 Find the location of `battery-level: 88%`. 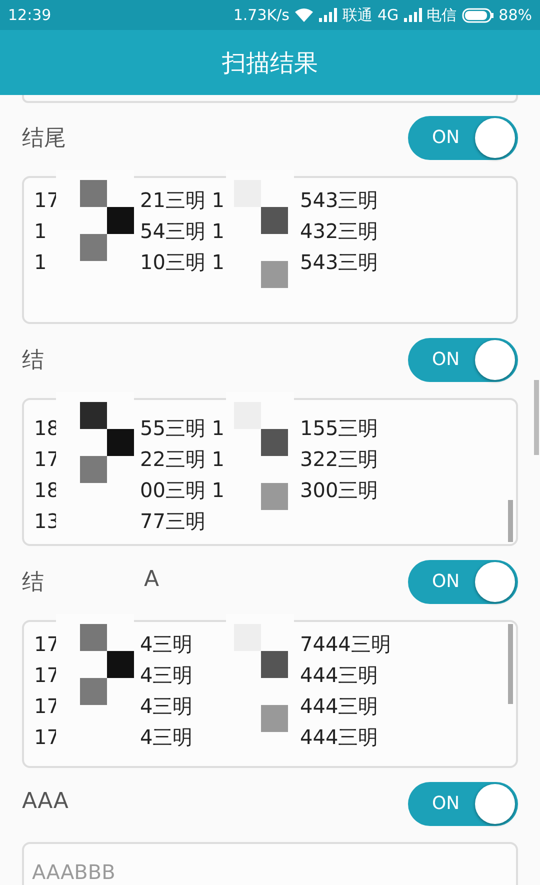

battery-level: 88% is located at coordinates (515, 15).